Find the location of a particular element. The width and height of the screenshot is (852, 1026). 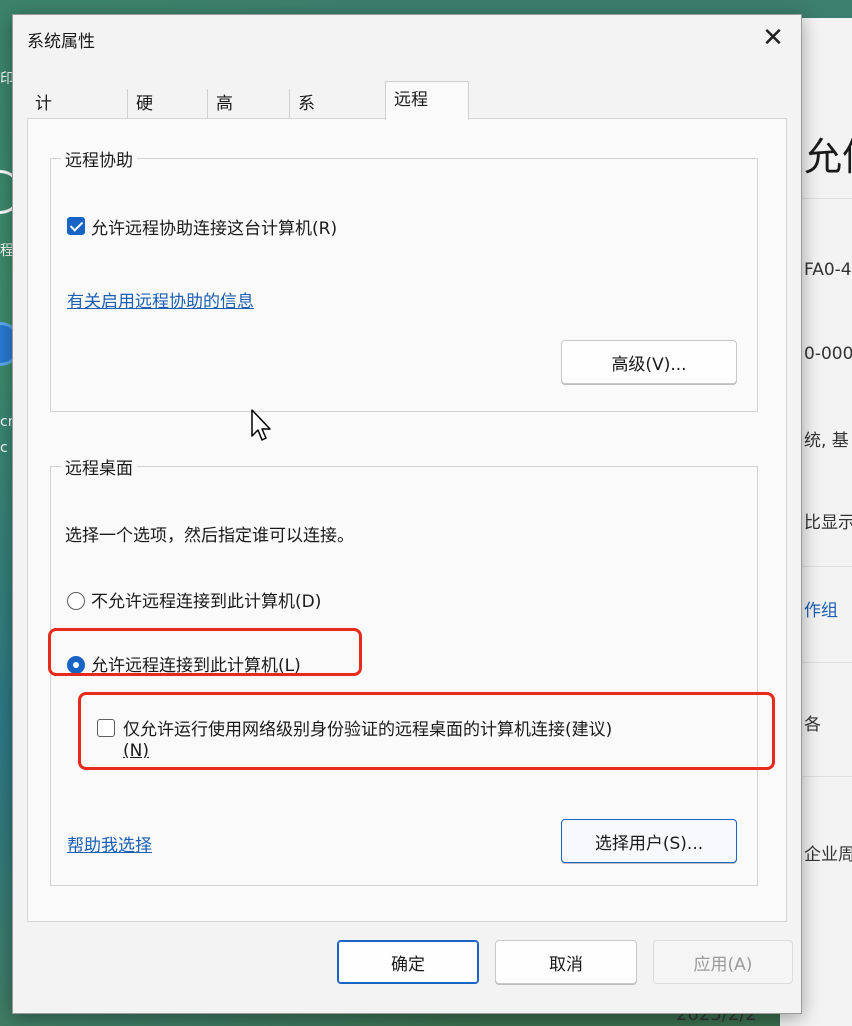

highlight-nla-option is located at coordinates (426, 731).